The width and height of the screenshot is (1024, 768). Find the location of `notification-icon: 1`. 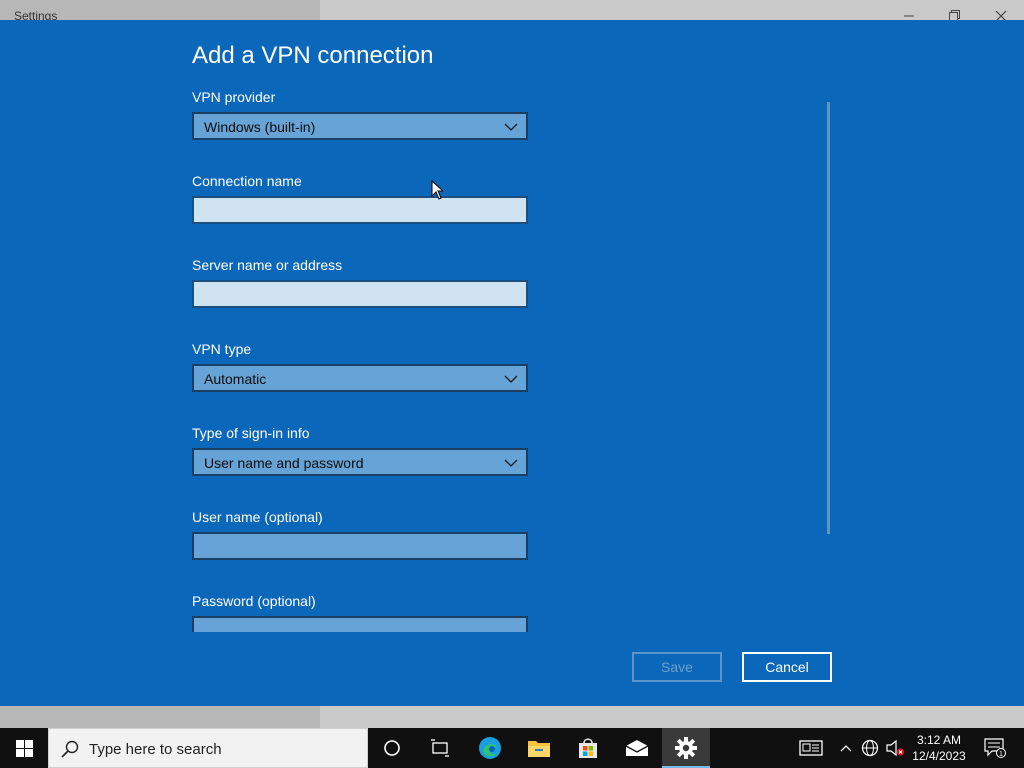

notification-icon: 1 is located at coordinates (995, 748).